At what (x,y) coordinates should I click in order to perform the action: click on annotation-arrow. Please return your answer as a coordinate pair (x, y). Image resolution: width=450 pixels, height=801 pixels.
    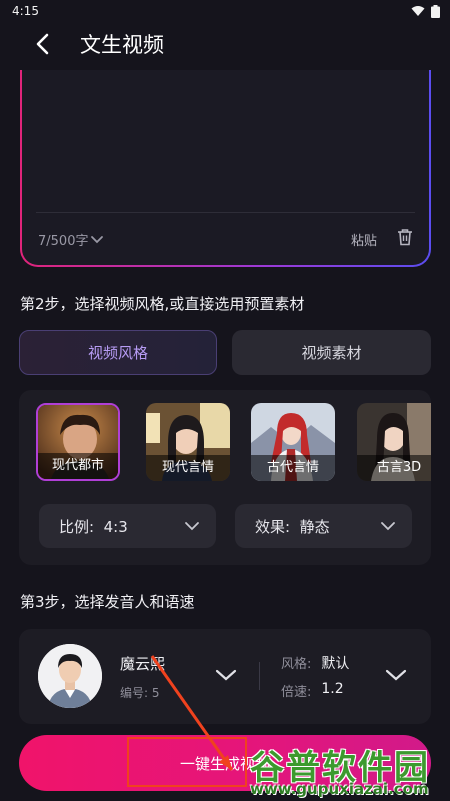
    Looking at the image, I should click on (192, 713).